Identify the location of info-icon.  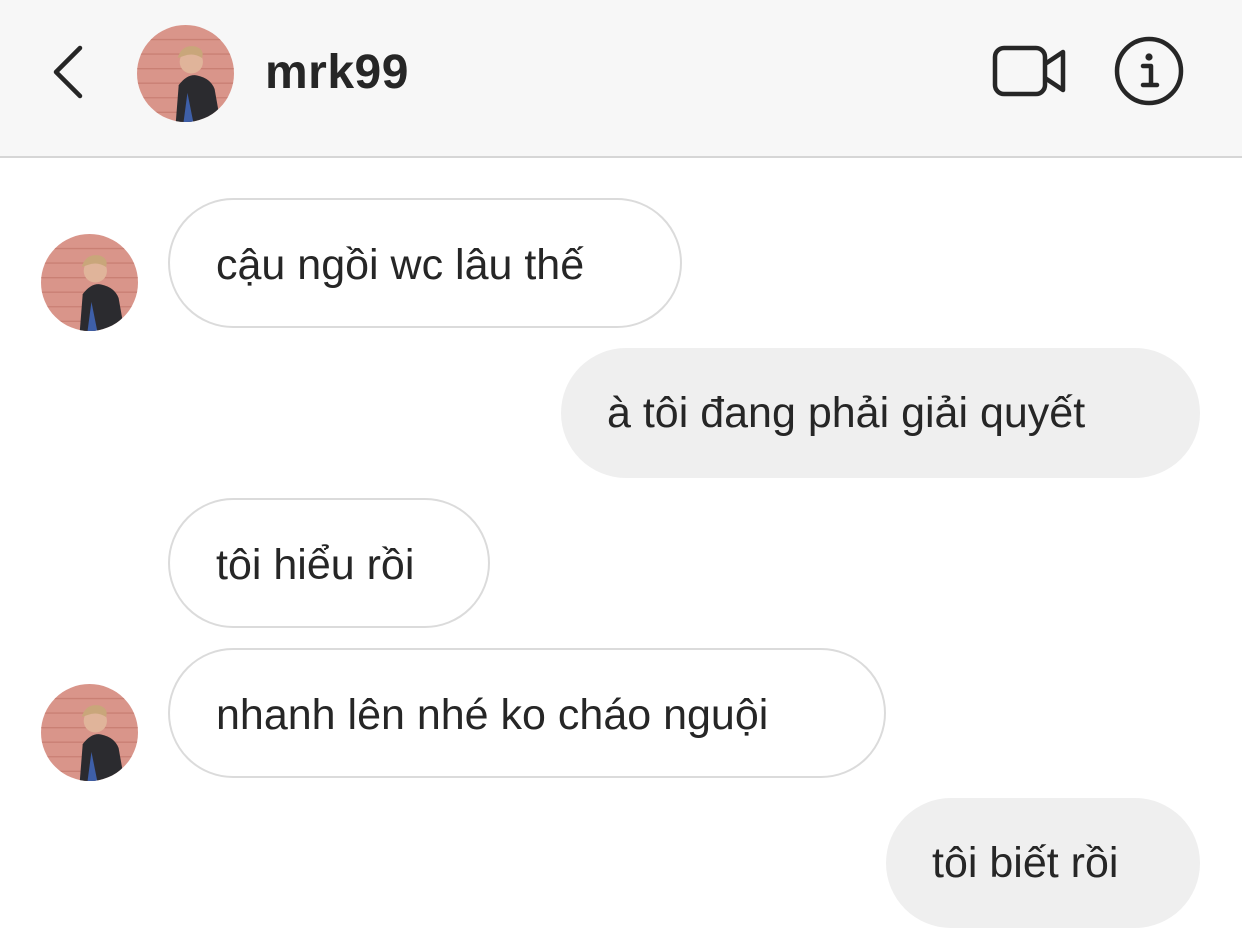
(1149, 73).